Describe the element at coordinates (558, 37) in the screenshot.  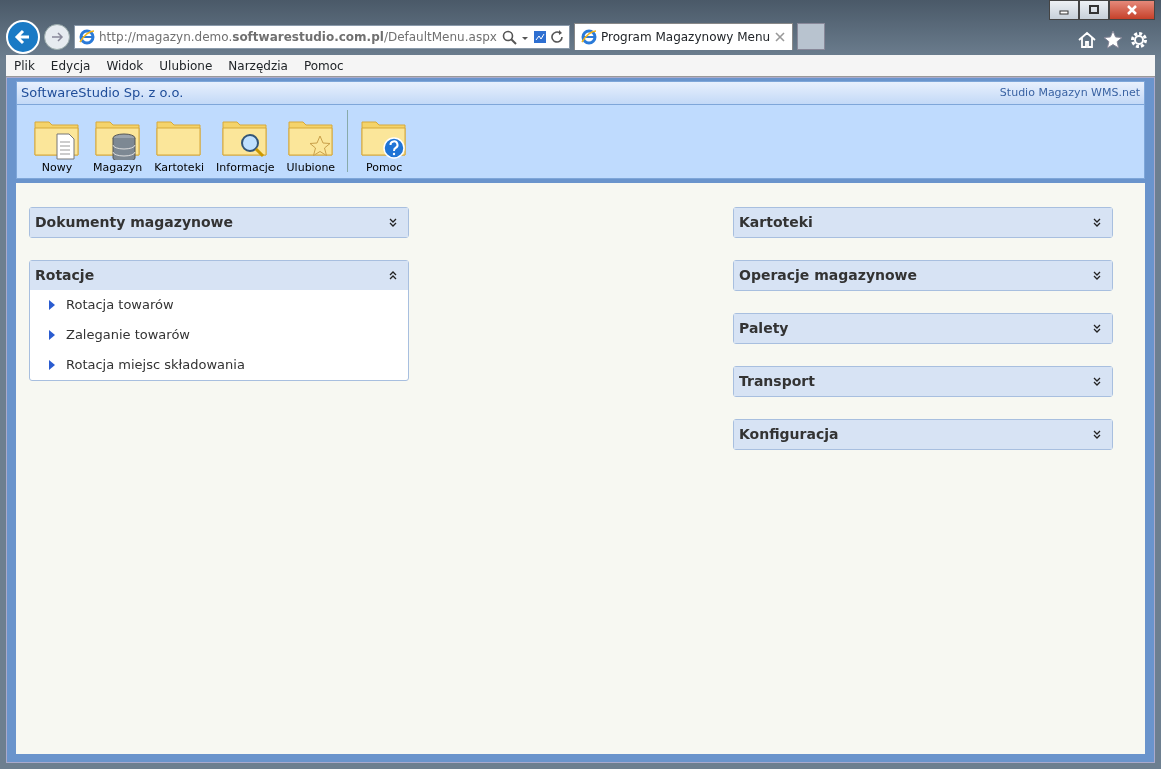
I see `refresh-icon` at that location.